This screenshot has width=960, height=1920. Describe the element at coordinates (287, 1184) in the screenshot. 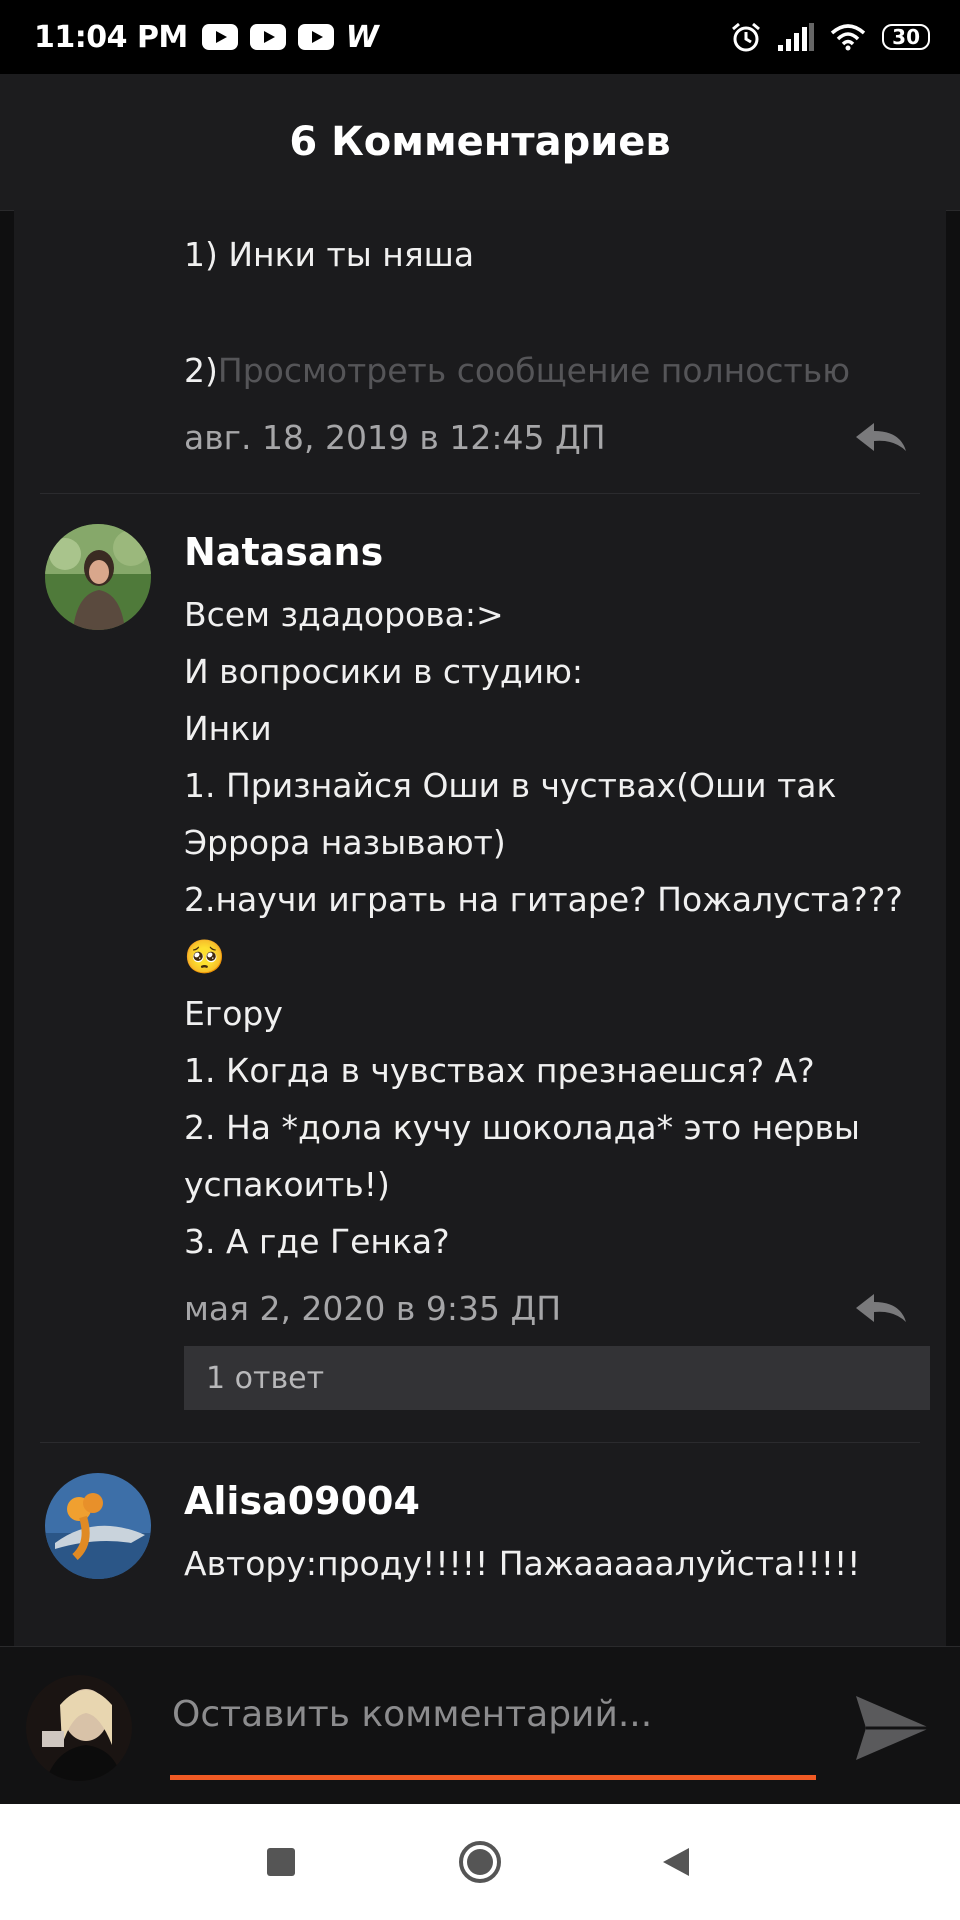

I see `comment-text-line: успакоить!)` at that location.